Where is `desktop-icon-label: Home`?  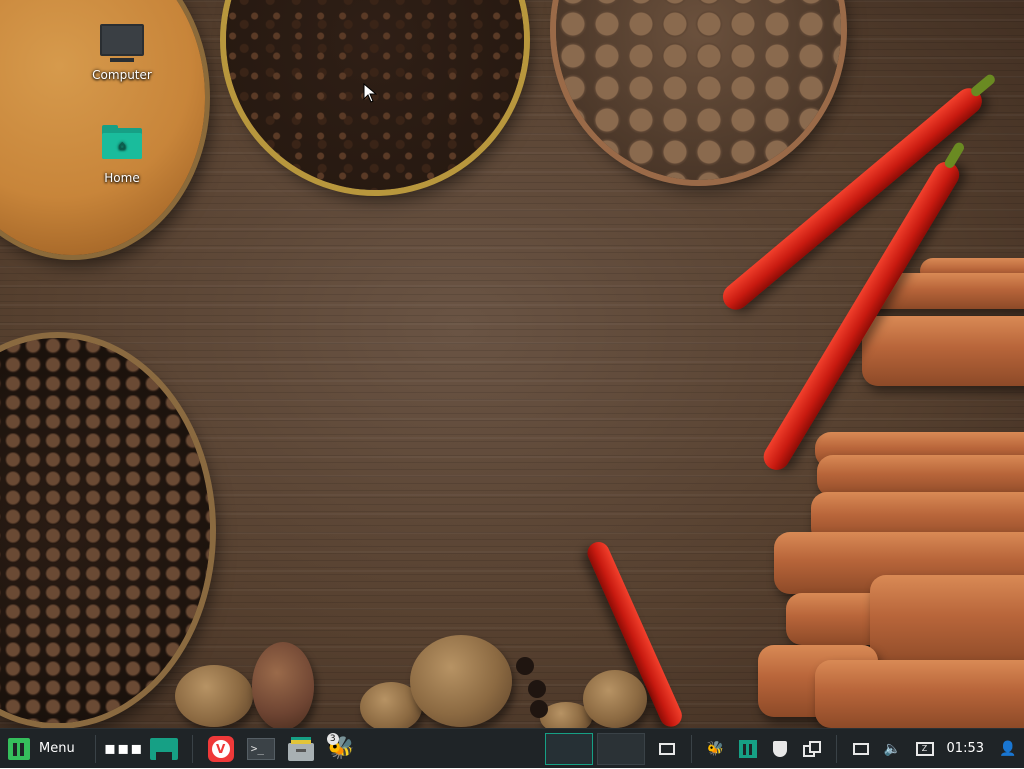 desktop-icon-label: Home is located at coordinates (122, 178).